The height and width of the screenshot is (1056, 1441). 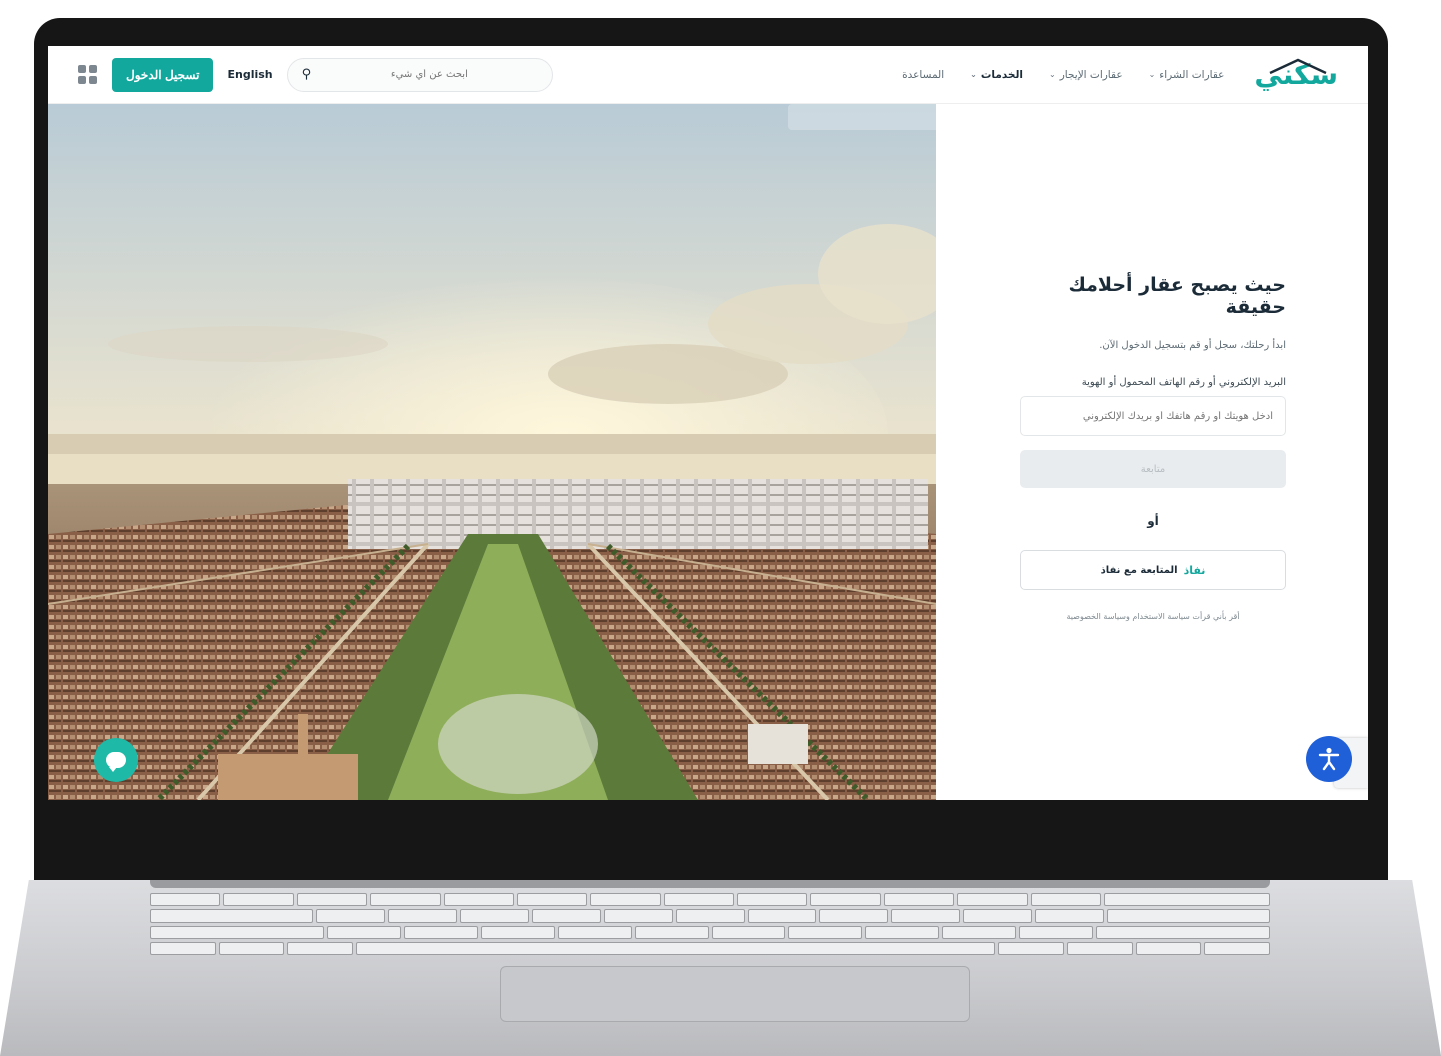 I want to click on trackpad, so click(x=735, y=994).